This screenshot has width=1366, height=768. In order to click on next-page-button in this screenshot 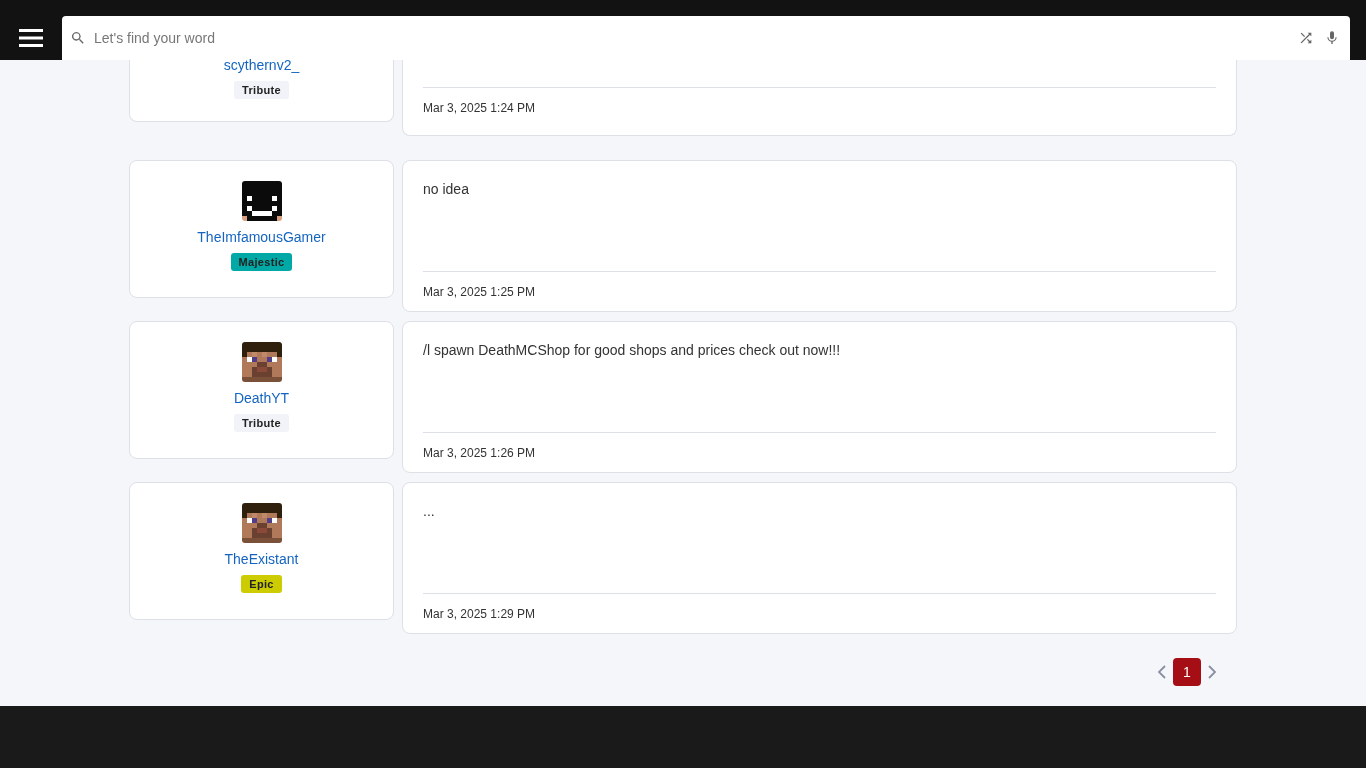, I will do `click(1212, 672)`.